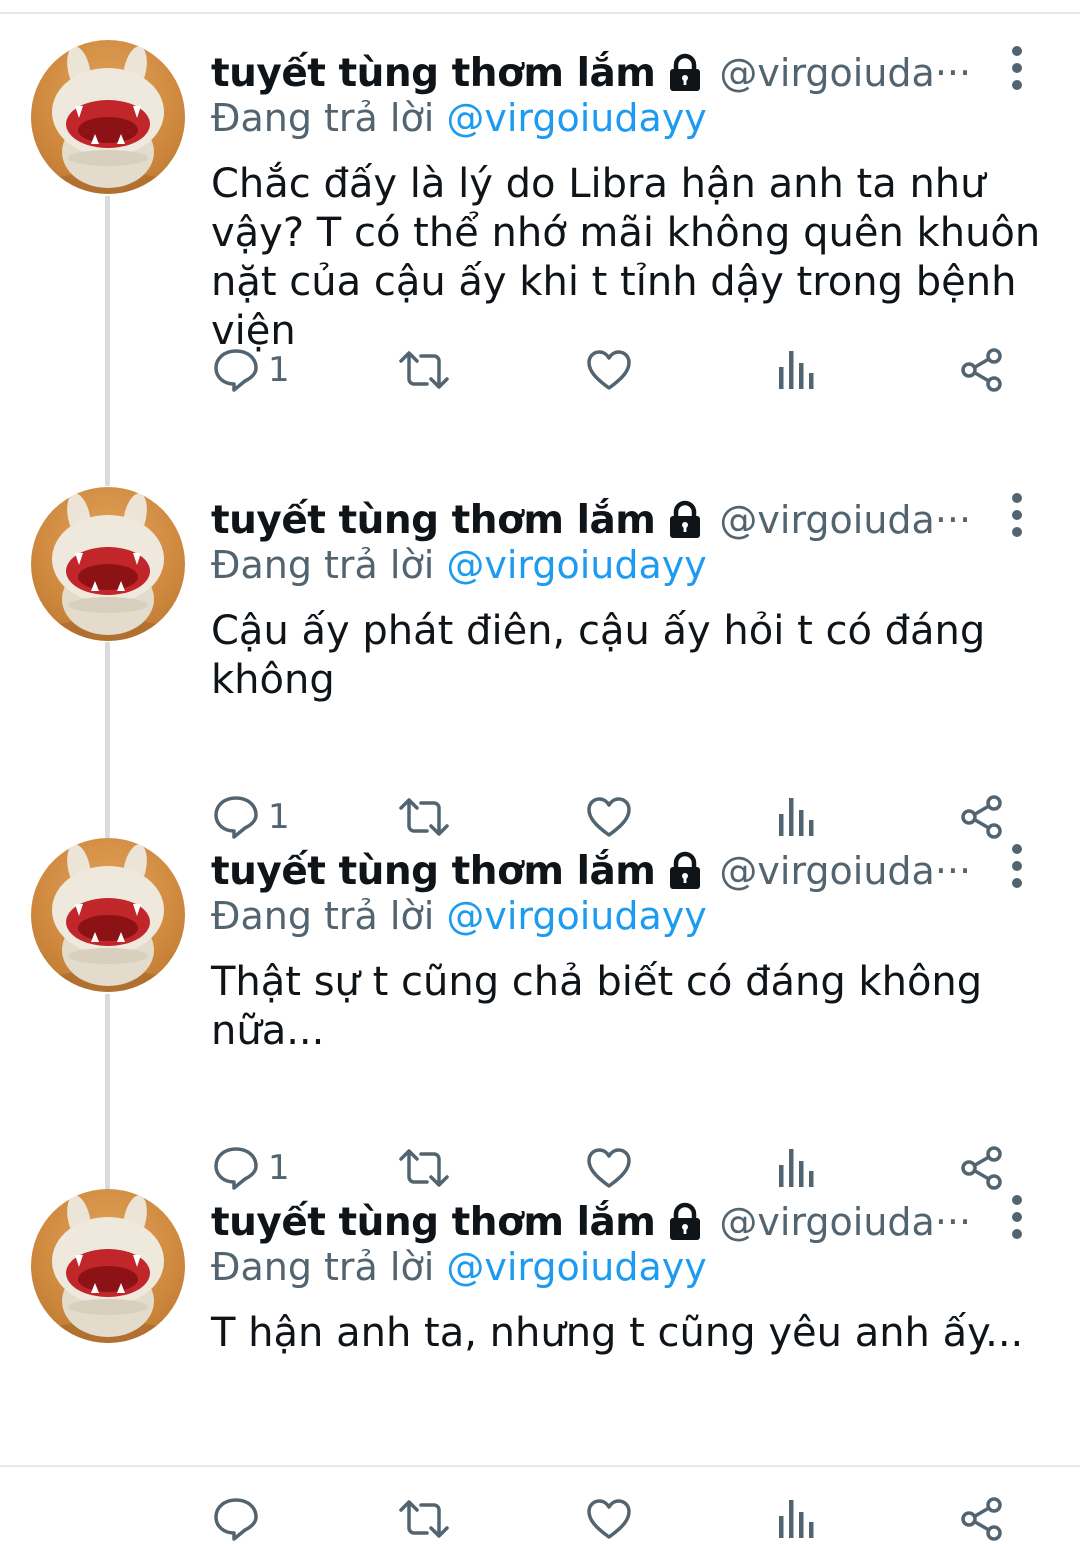  Describe the element at coordinates (540, 370) in the screenshot. I see `tweet-actions: 1` at that location.